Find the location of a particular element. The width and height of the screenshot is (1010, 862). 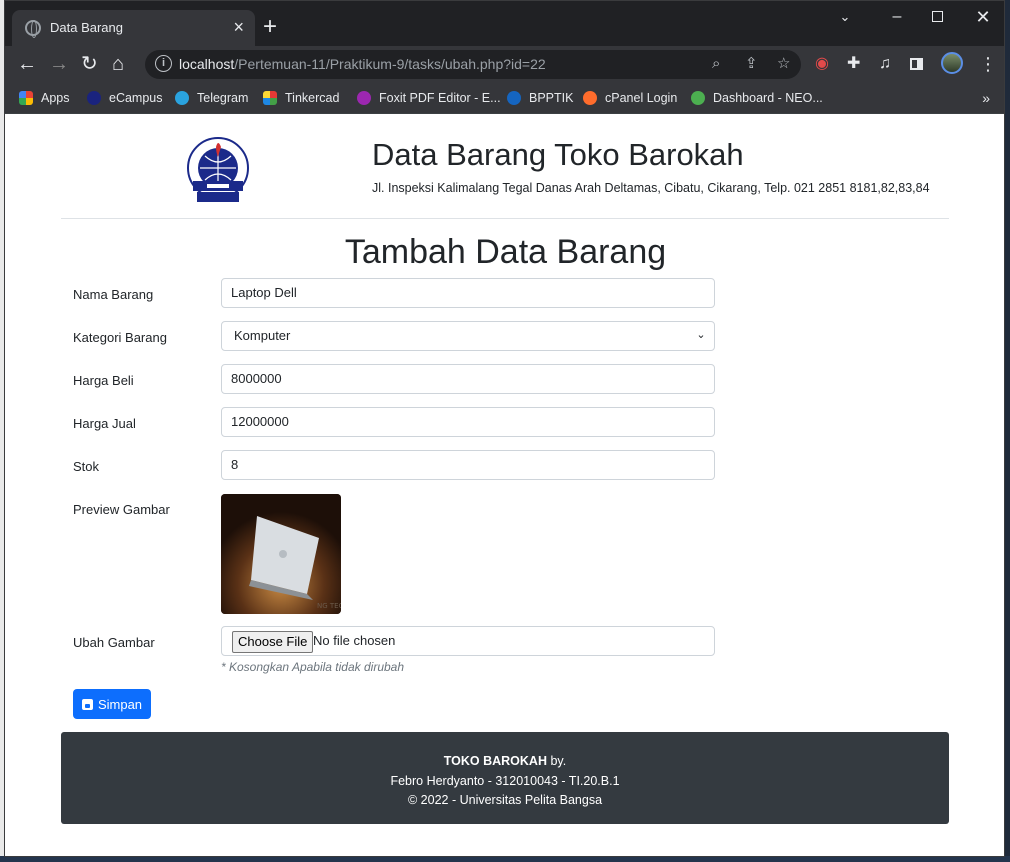

kategori-label: Kategori Barang is located at coordinates (120, 337).